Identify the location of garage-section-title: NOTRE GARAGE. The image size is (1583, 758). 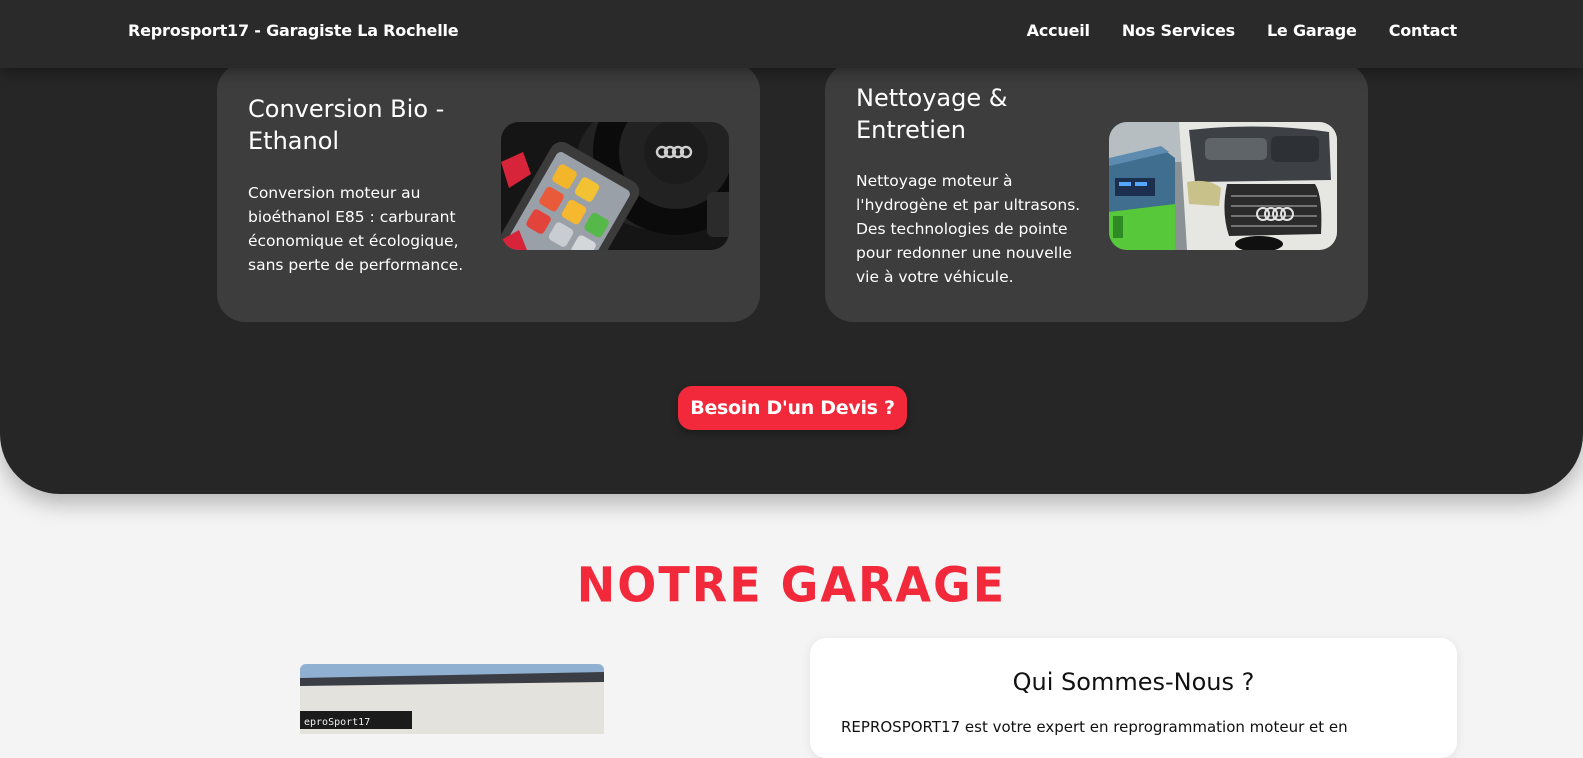
(791, 585).